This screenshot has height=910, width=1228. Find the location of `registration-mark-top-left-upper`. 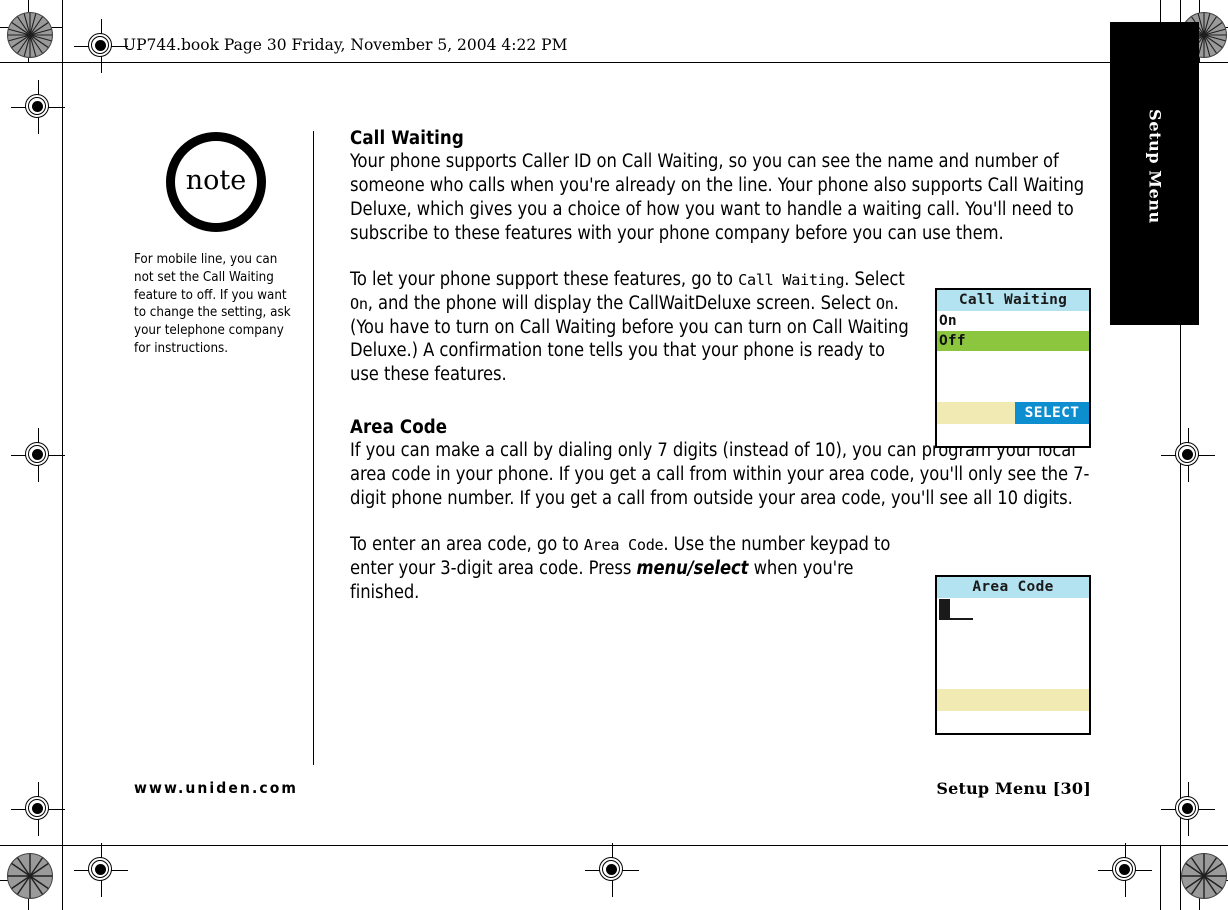

registration-mark-top-left-upper is located at coordinates (101, 46).